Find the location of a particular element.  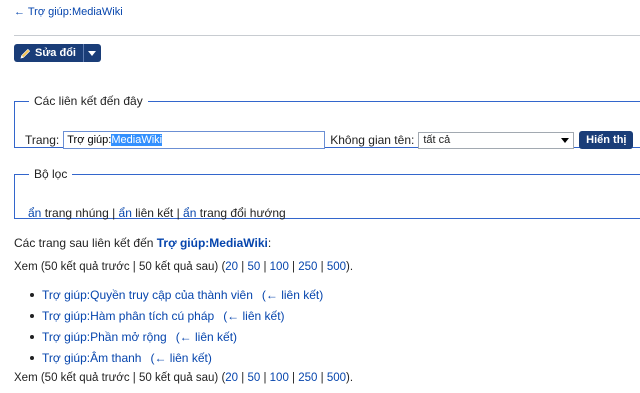

links-text: liên kết | is located at coordinates (157, 213).